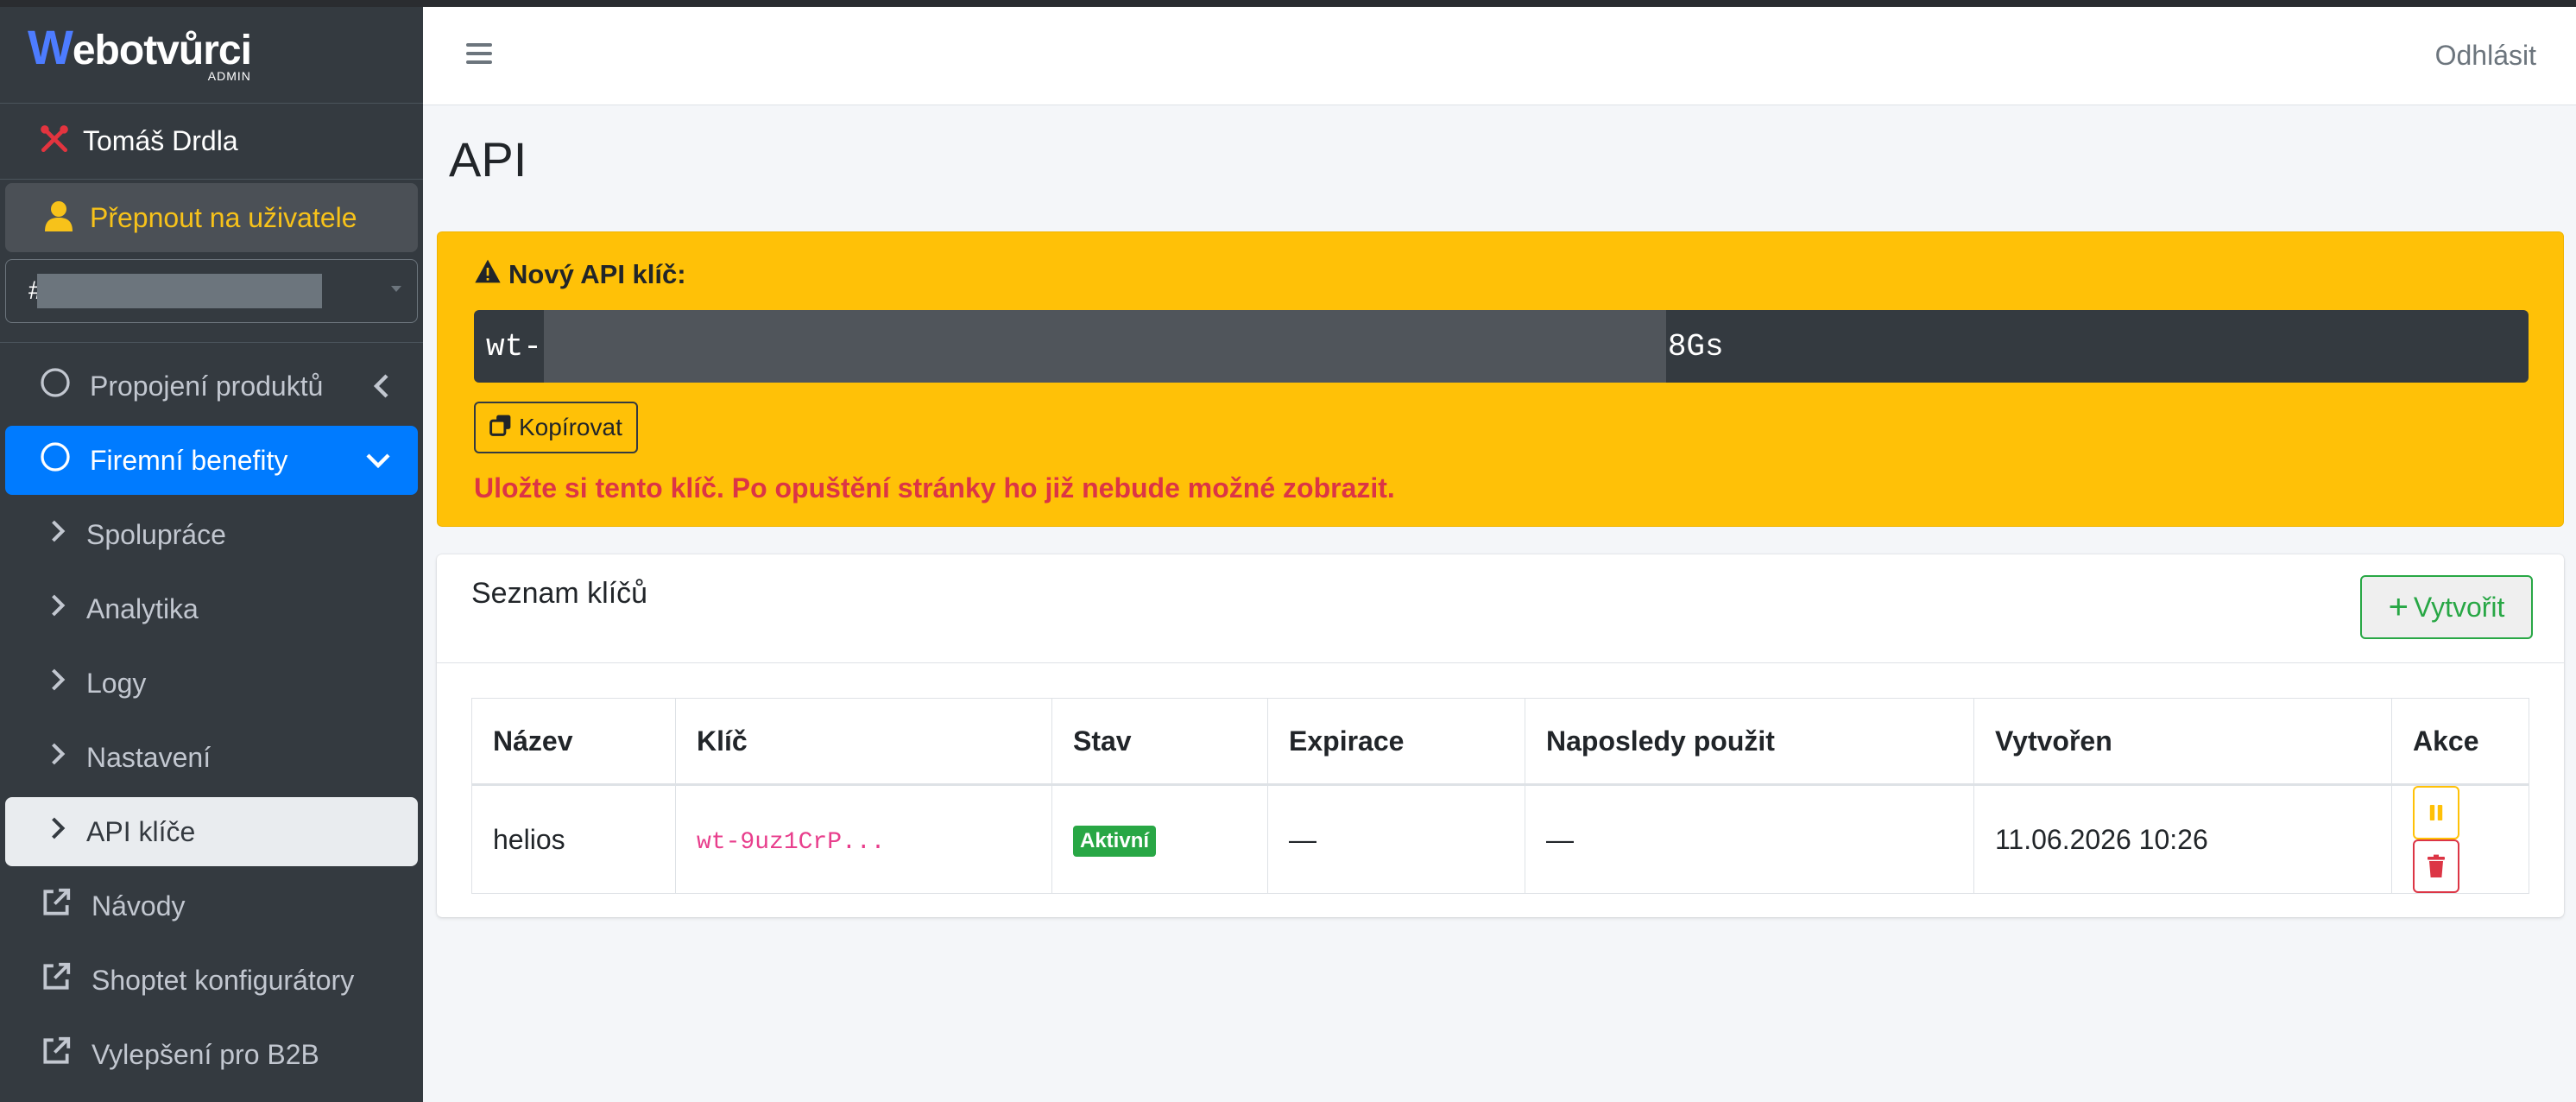 This screenshot has height=1102, width=2576. I want to click on sidebar-divider, so click(211, 342).